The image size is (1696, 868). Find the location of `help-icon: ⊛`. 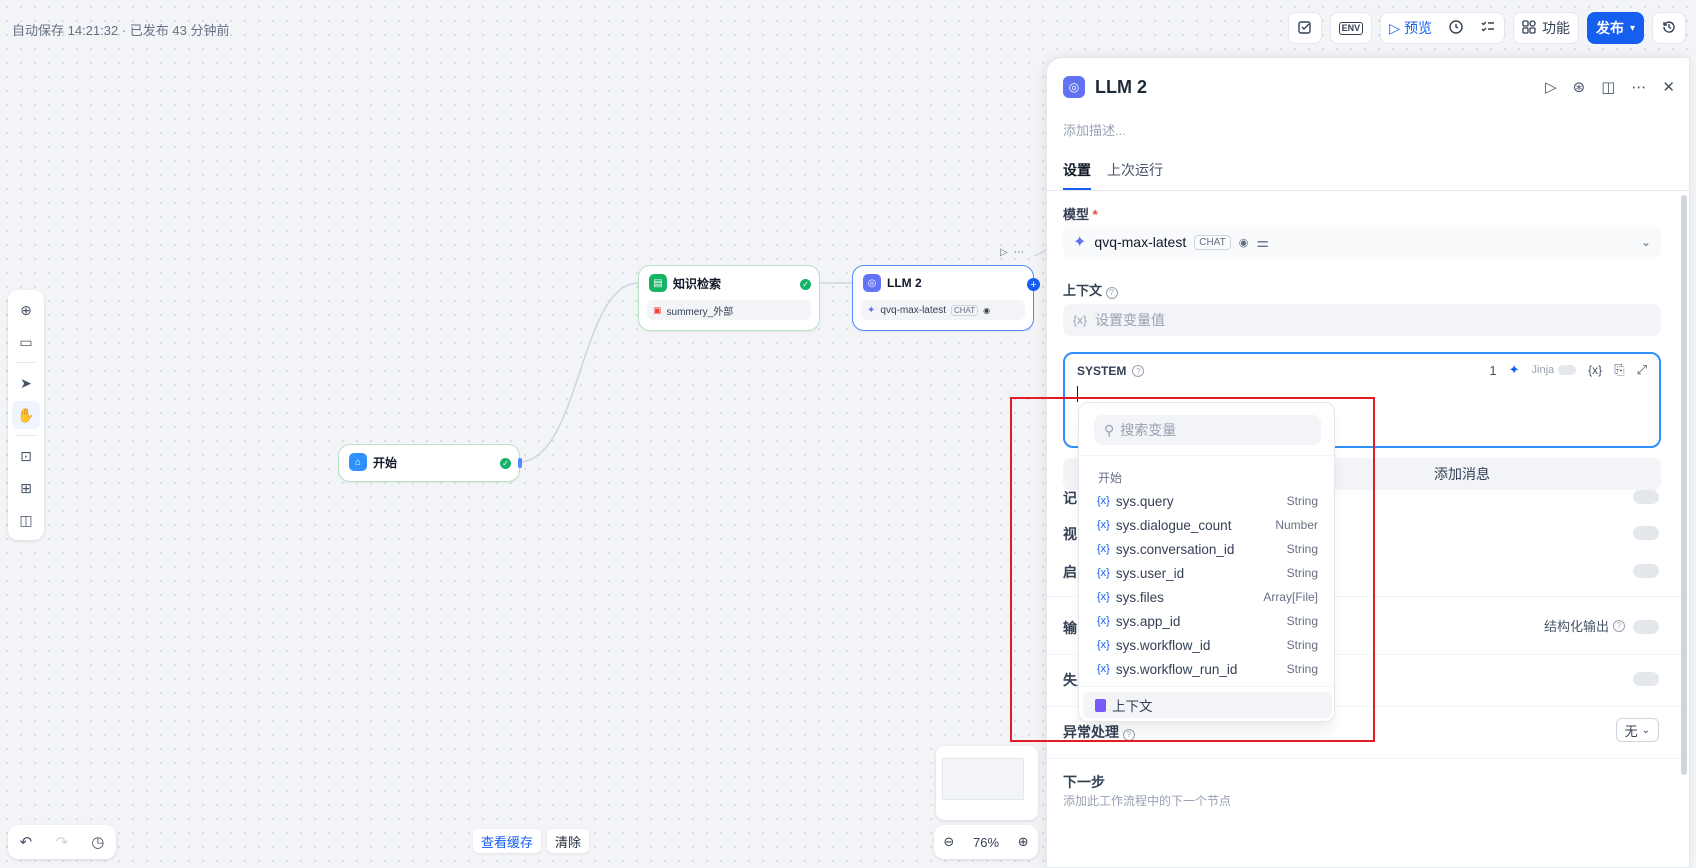

help-icon: ⊛ is located at coordinates (1579, 87).